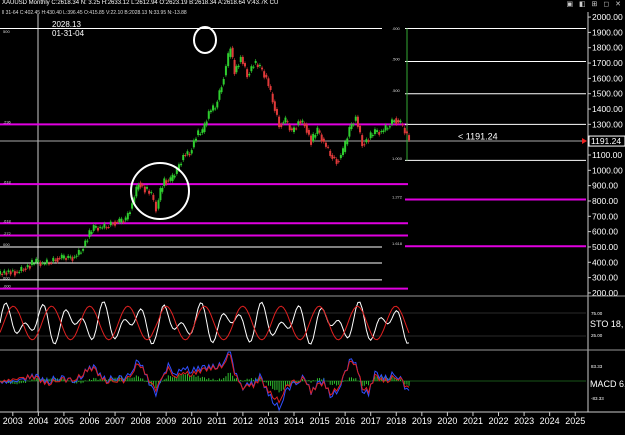 This screenshot has height=435, width=625. What do you see at coordinates (397, 196) in the screenshot?
I see `fib-label: 1.272` at bounding box center [397, 196].